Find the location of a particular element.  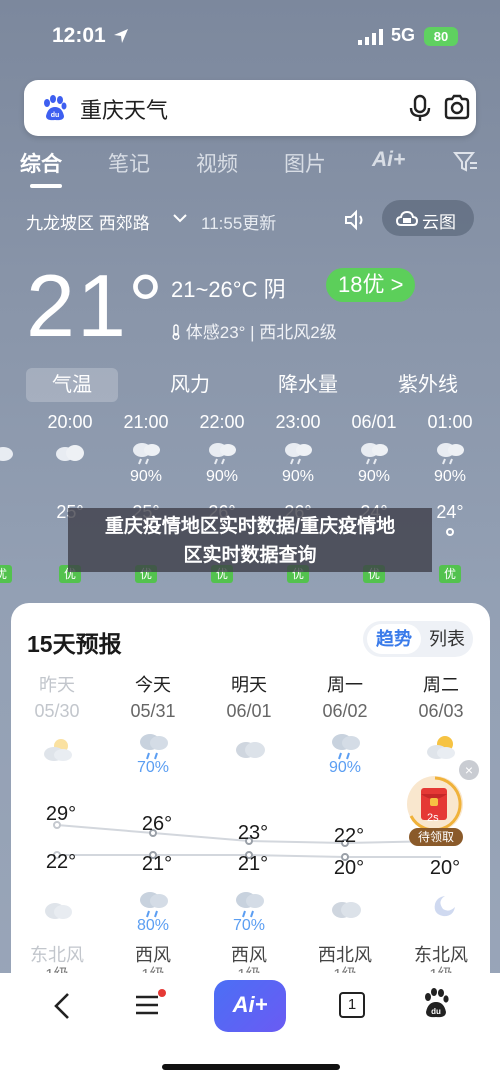

day-high-temp: 29° is located at coordinates (61, 814).